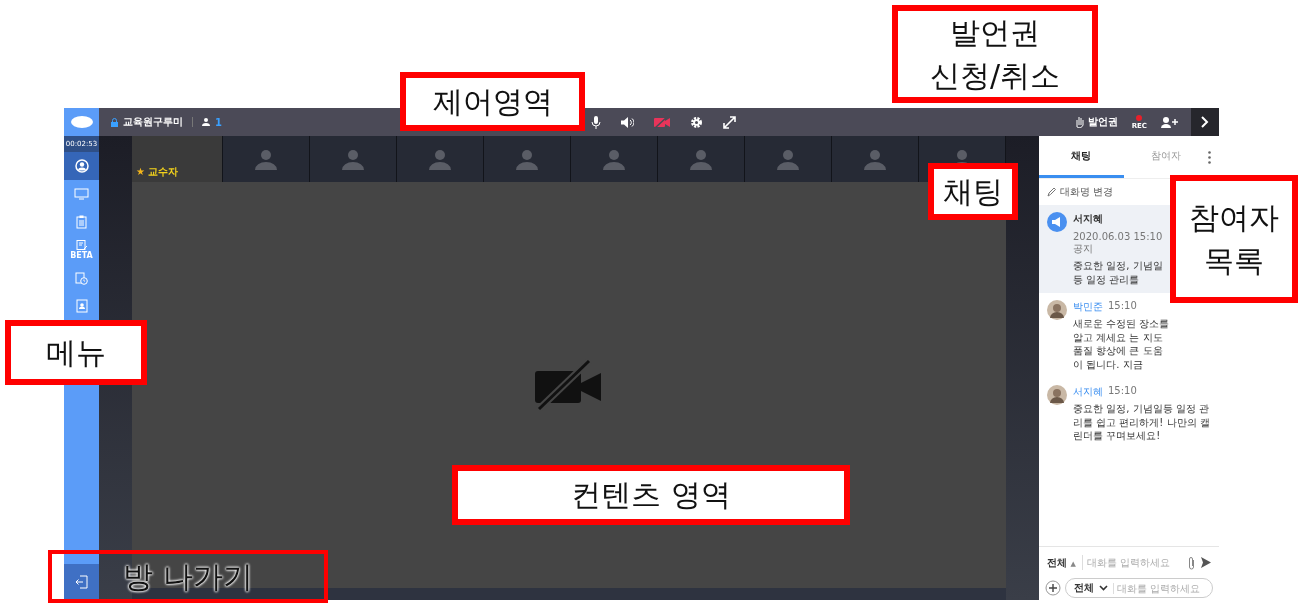 This screenshot has height=605, width=1299. Describe the element at coordinates (995, 54) in the screenshot. I see `annotation-label: 발언권 신청/취소` at that location.